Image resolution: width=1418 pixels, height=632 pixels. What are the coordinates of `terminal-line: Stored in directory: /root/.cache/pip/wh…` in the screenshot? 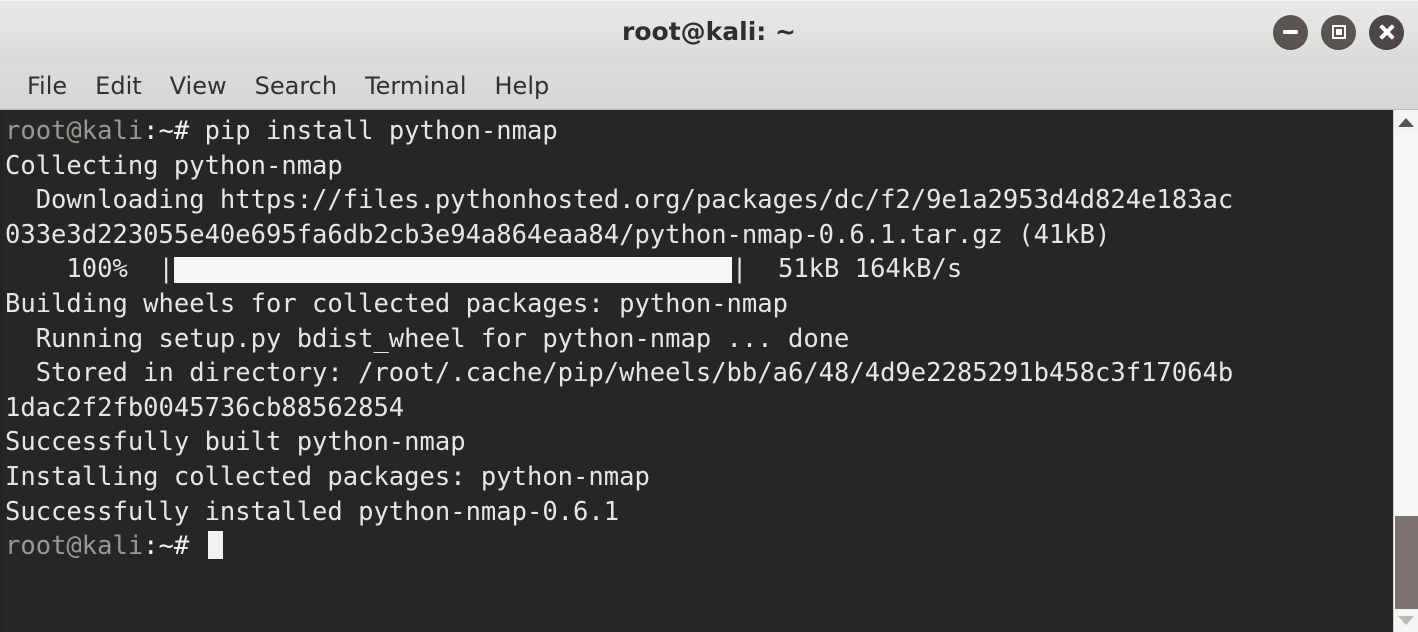 It's located at (619, 373).